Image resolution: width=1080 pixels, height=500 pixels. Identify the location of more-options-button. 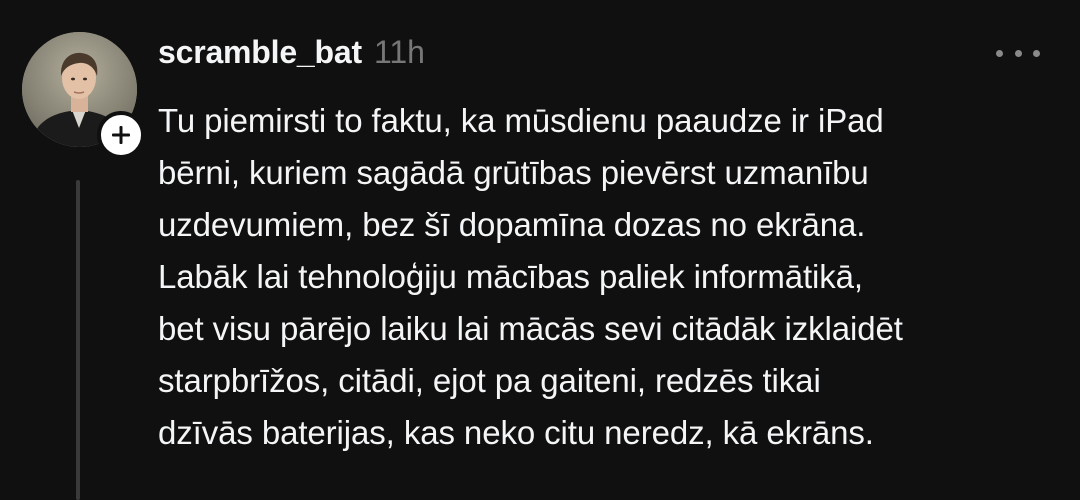
(1018, 53).